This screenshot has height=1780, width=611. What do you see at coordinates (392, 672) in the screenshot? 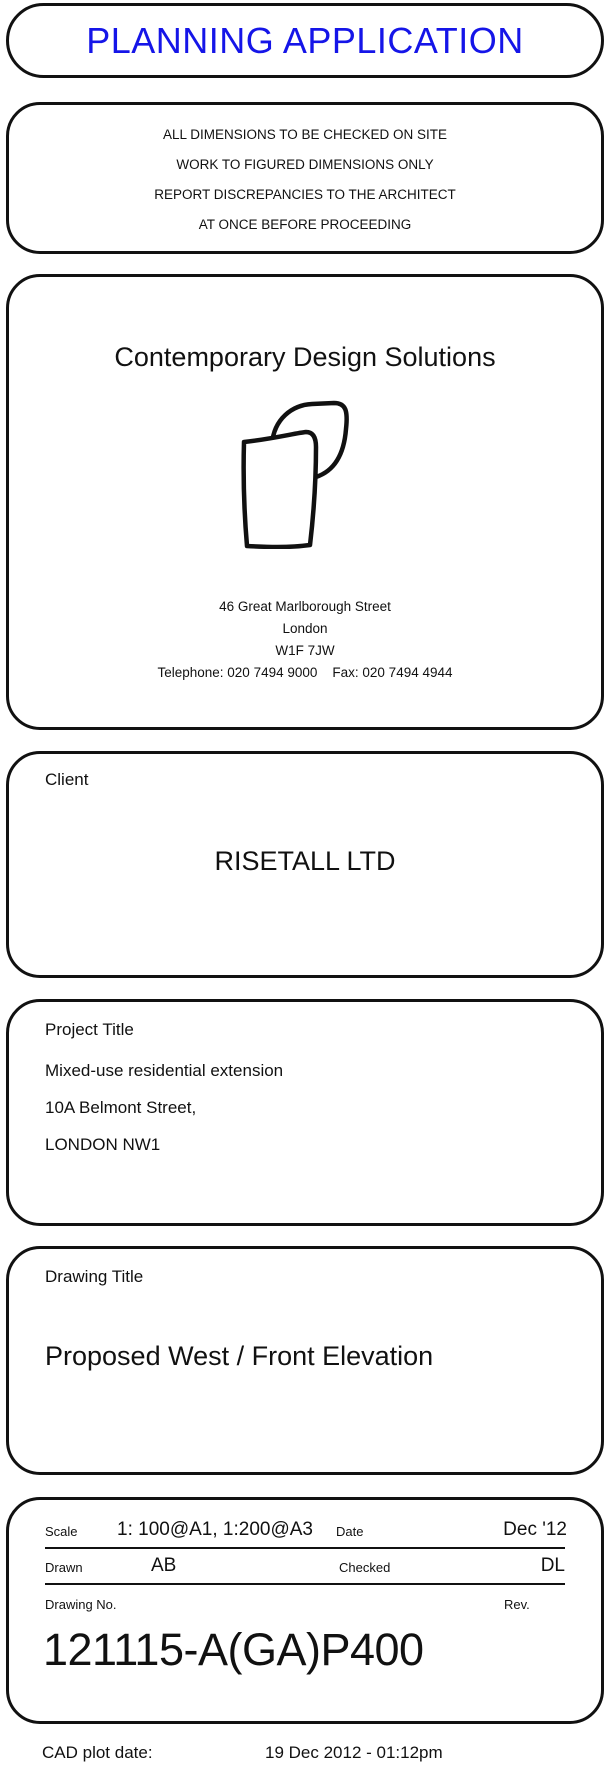
I see `firm-fax: Fax: 020 7494 4944` at bounding box center [392, 672].